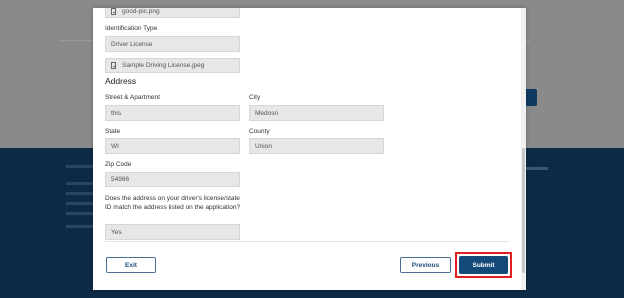 This screenshot has height=298, width=624. Describe the element at coordinates (163, 65) in the screenshot. I see `license-file-name: Sample Driving License.jpeg` at that location.